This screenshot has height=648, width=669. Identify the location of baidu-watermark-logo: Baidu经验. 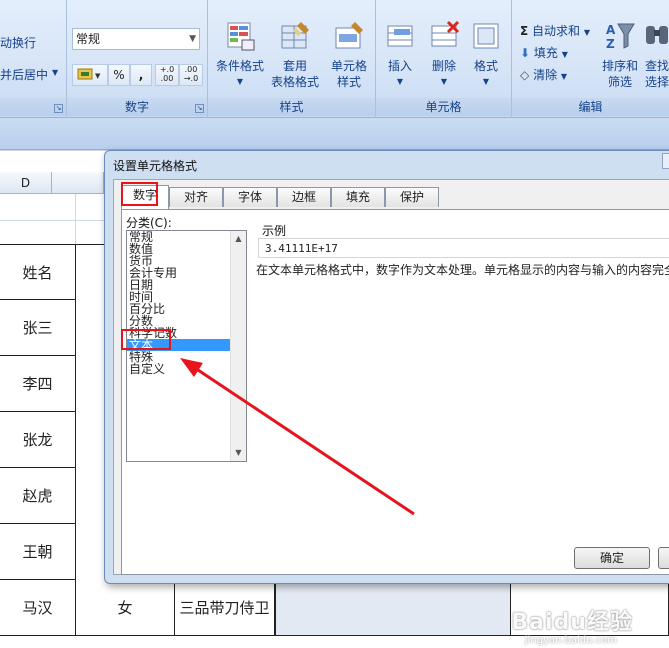
(572, 622).